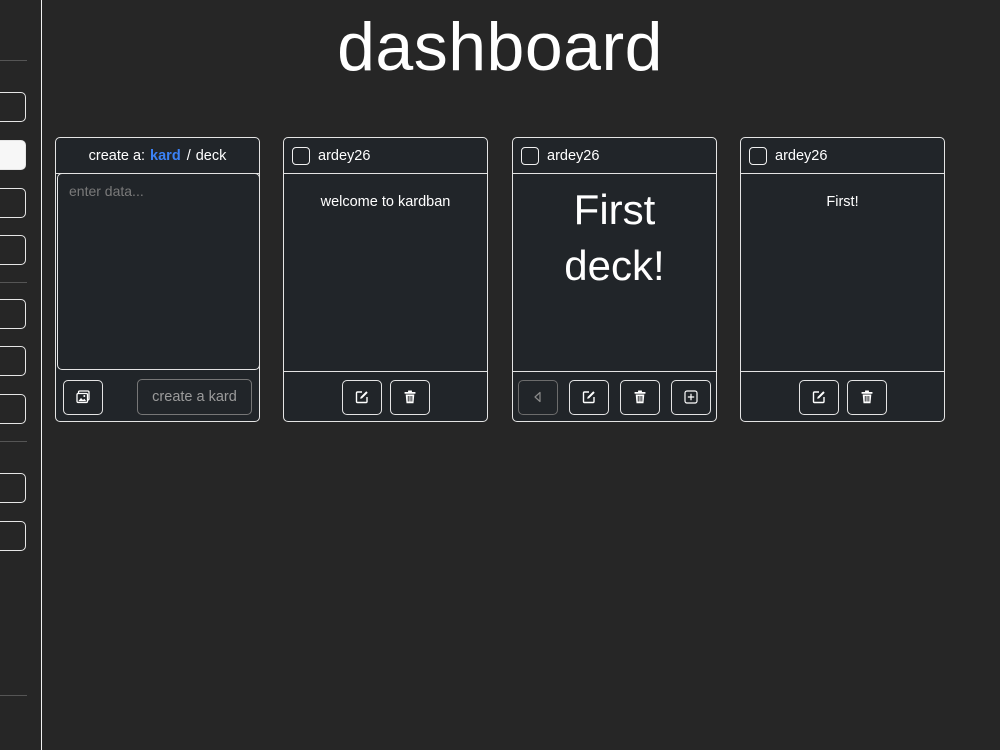  I want to click on image-icon, so click(83, 397).